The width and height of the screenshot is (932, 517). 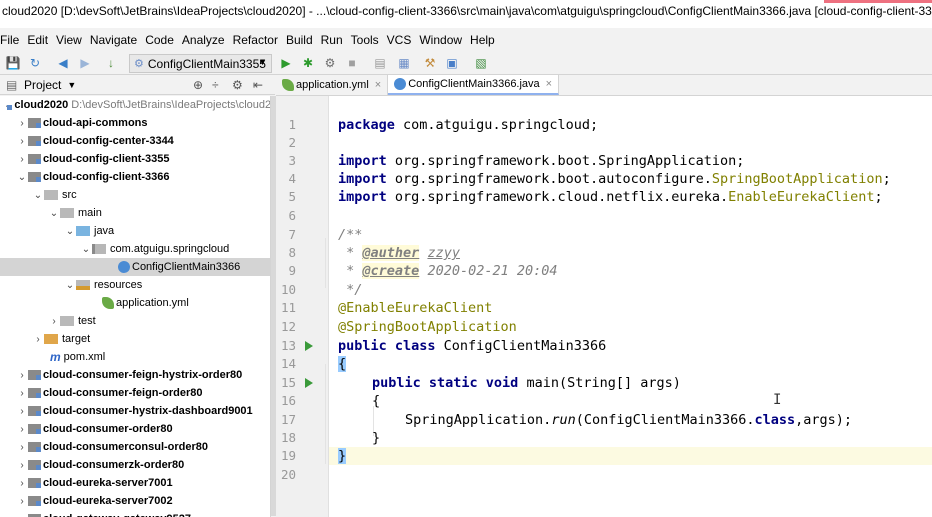 What do you see at coordinates (137, 195) in the screenshot?
I see `tree-item-folder: ⌄ src` at bounding box center [137, 195].